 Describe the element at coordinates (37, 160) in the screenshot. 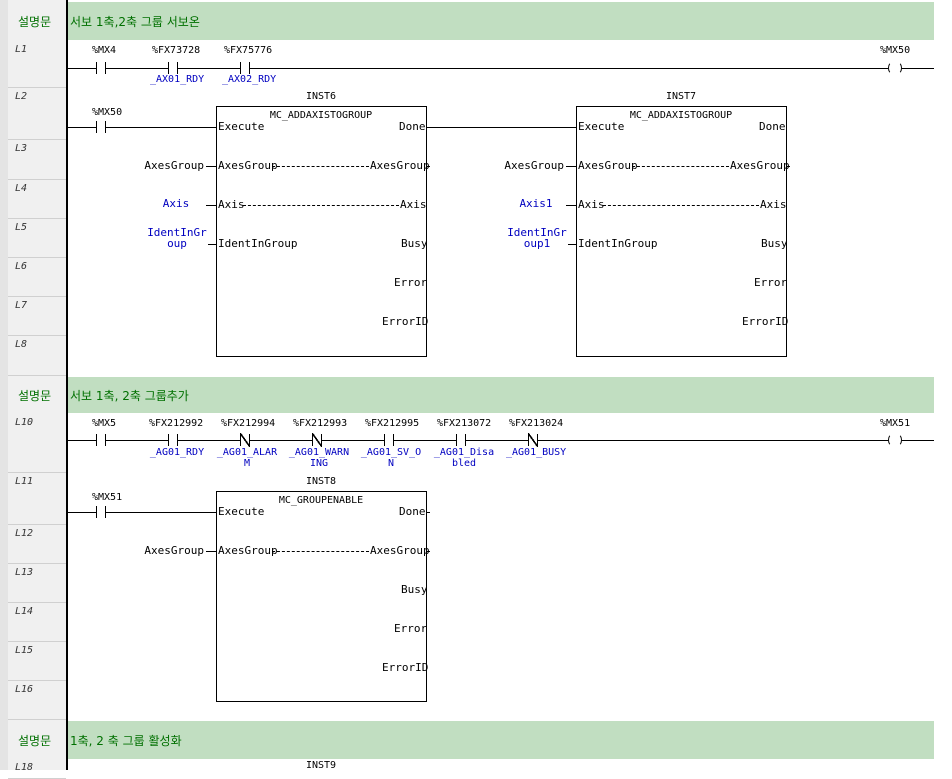

I see `line-label: L3` at that location.